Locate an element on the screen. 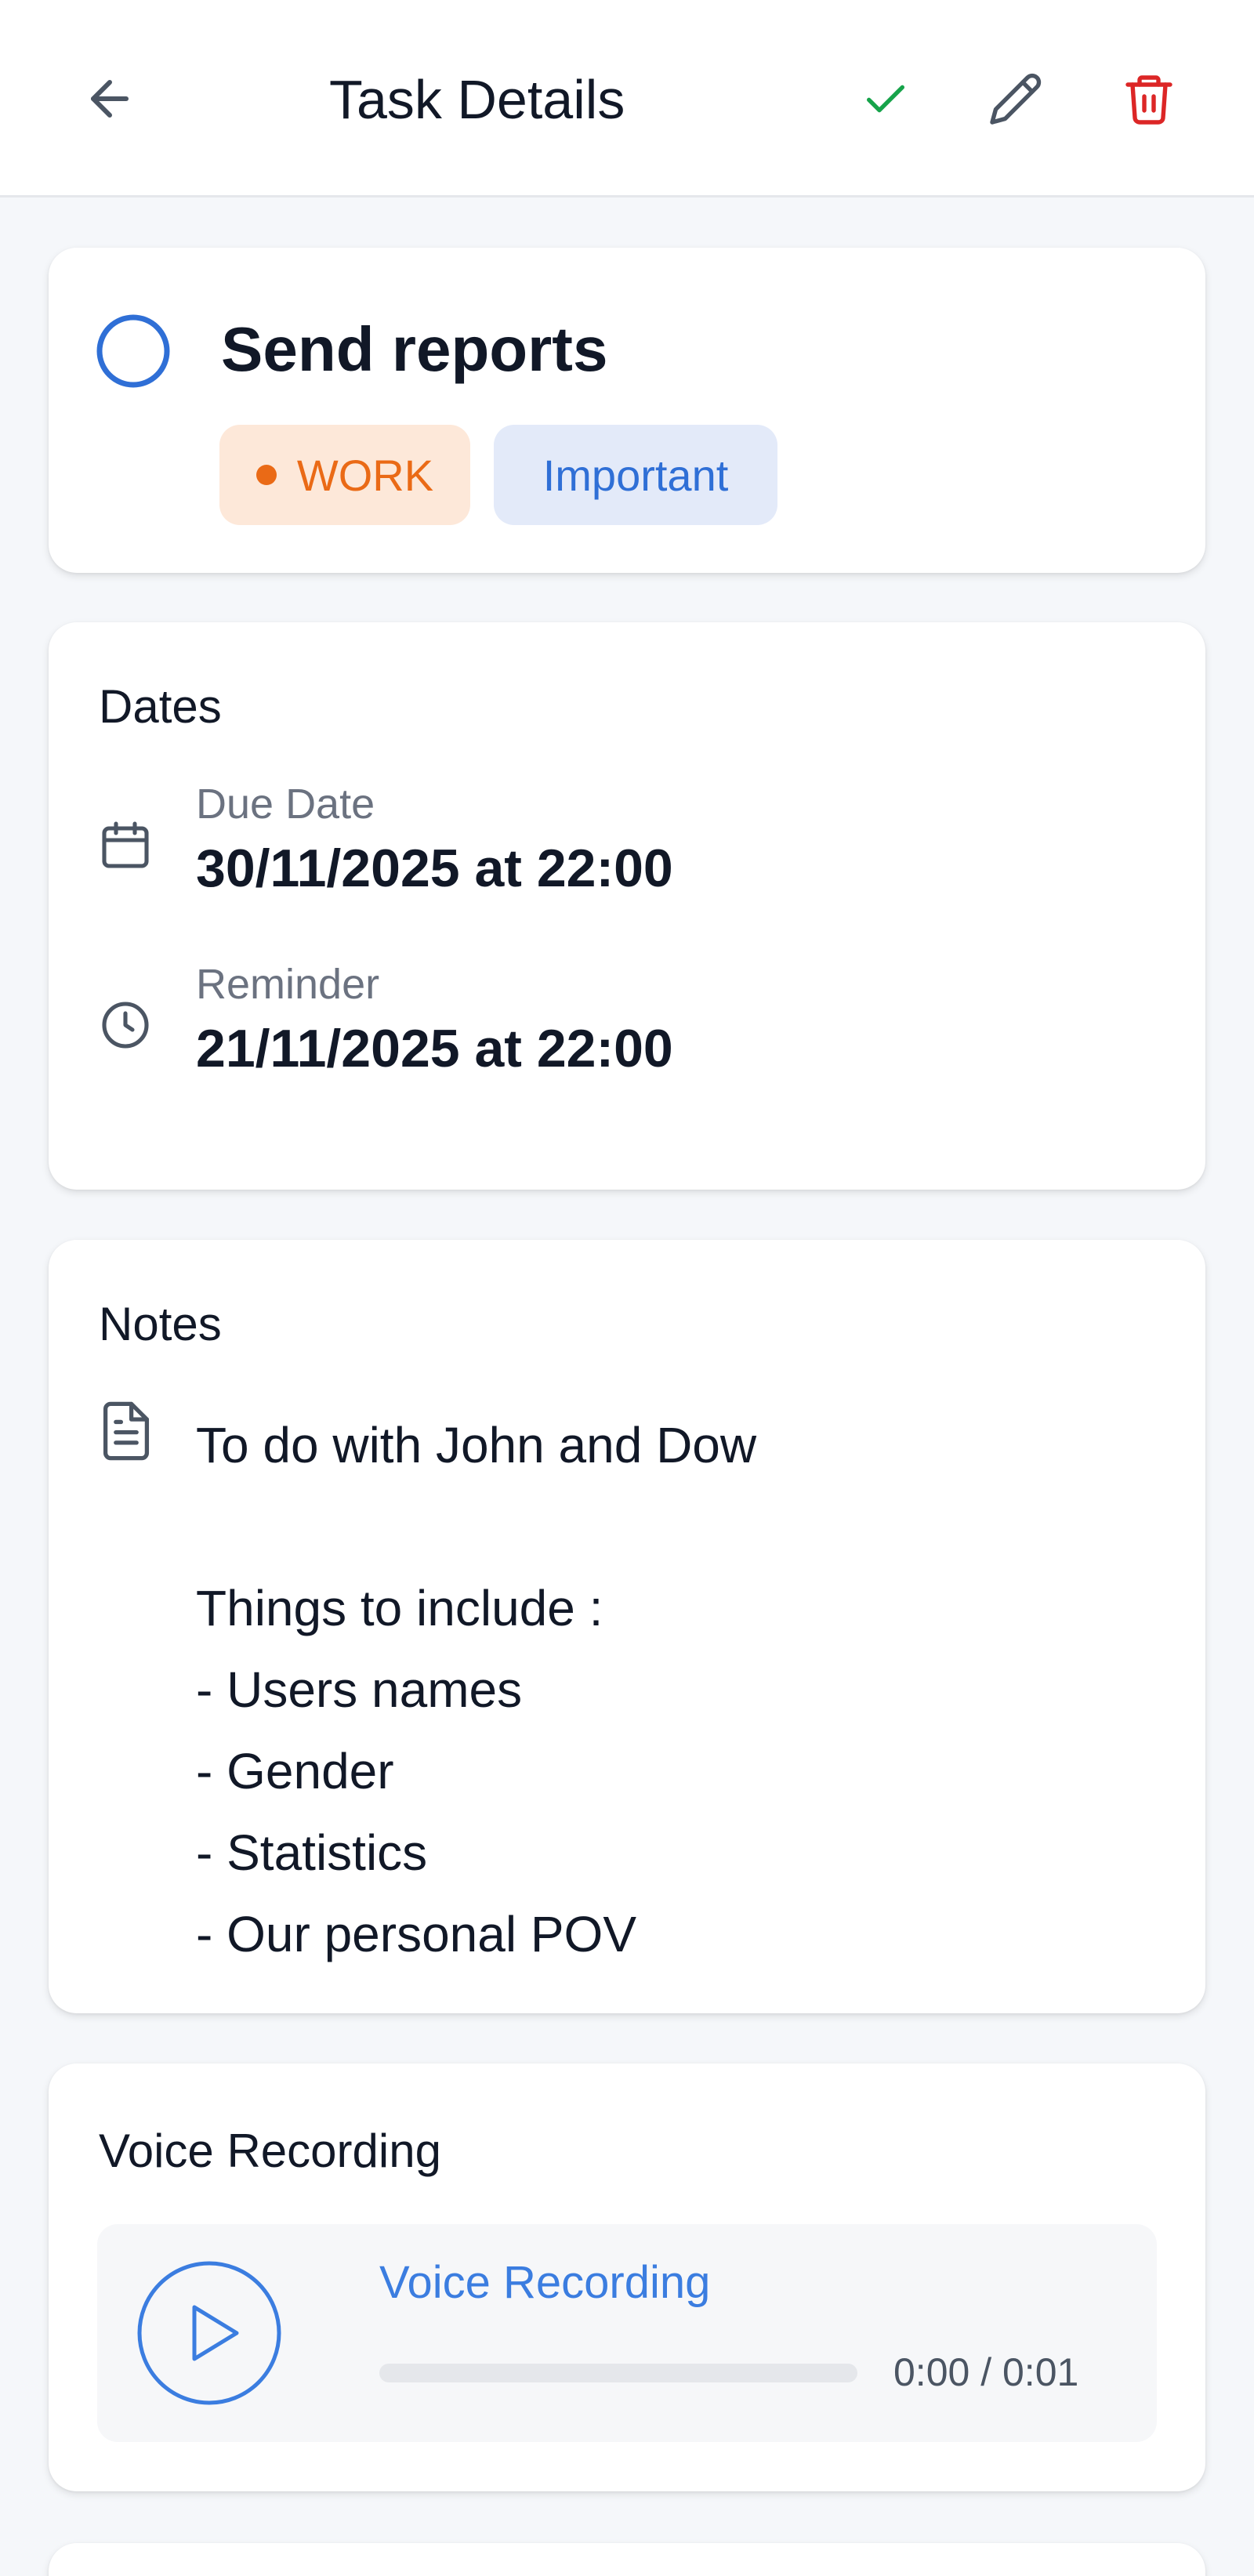 The height and width of the screenshot is (2576, 1254). task-title: Send reports is located at coordinates (414, 349).